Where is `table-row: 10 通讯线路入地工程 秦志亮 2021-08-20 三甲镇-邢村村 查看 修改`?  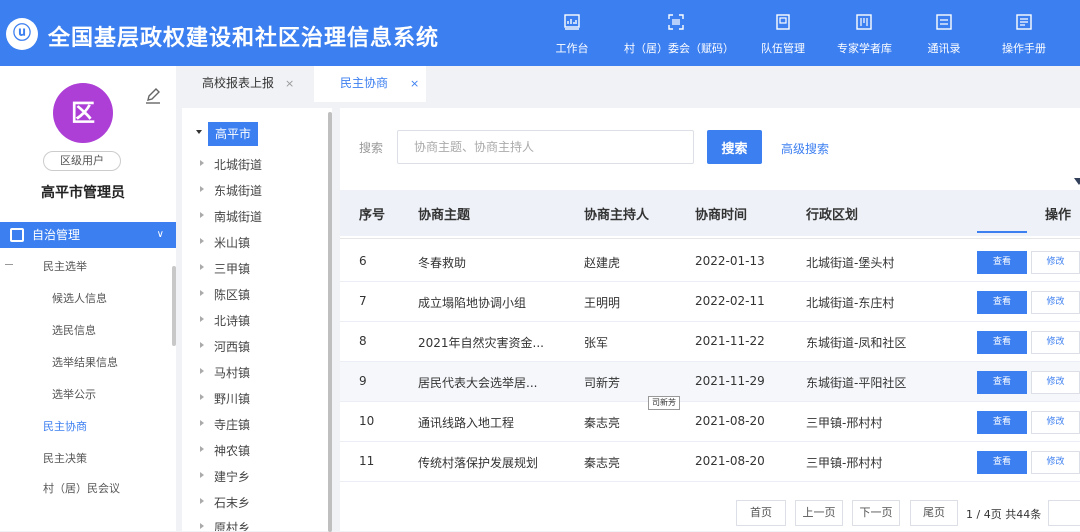
table-row: 10 通讯线路入地工程 秦志亮 2021-08-20 三甲镇-邢村村 查看 修改 is located at coordinates (710, 422).